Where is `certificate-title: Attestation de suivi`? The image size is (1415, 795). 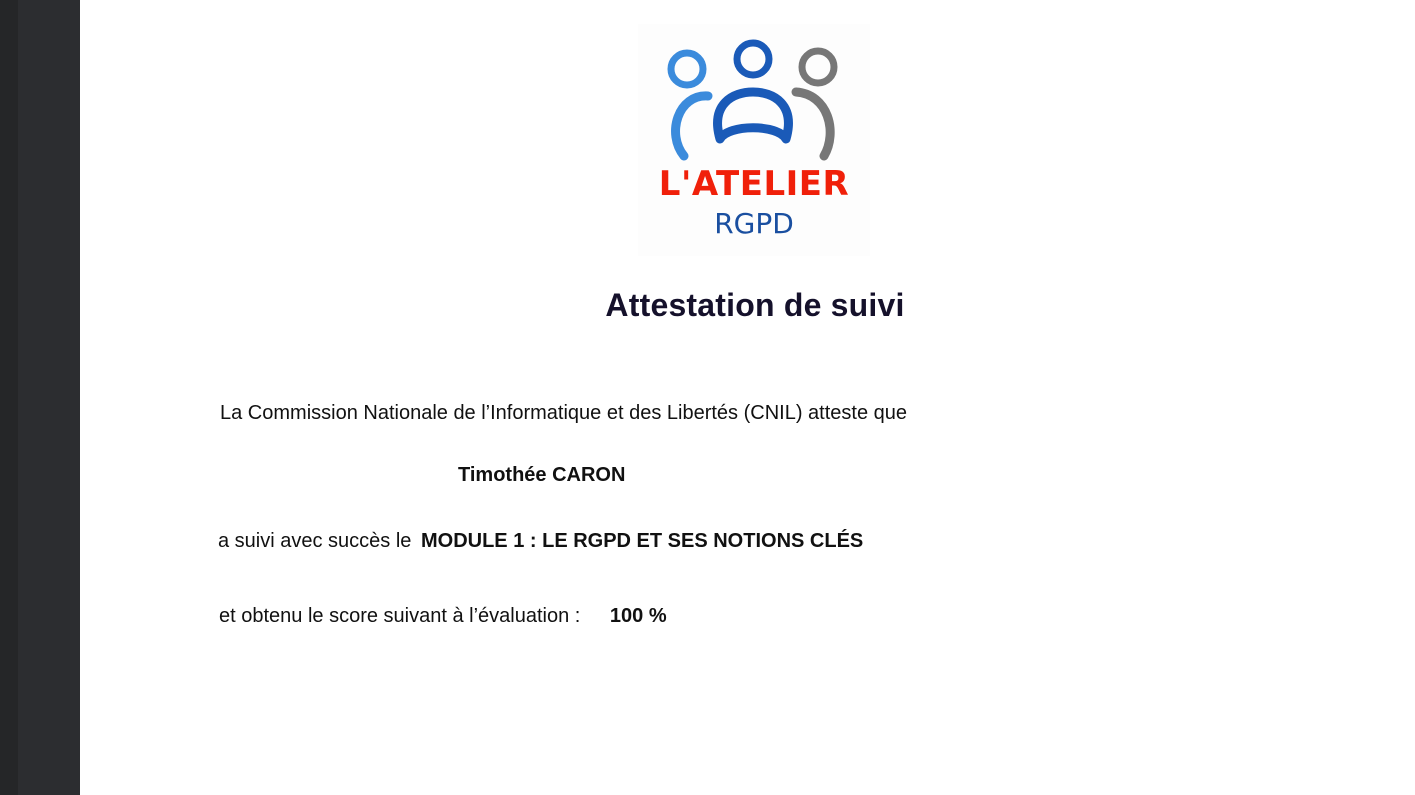 certificate-title: Attestation de suivi is located at coordinates (755, 305).